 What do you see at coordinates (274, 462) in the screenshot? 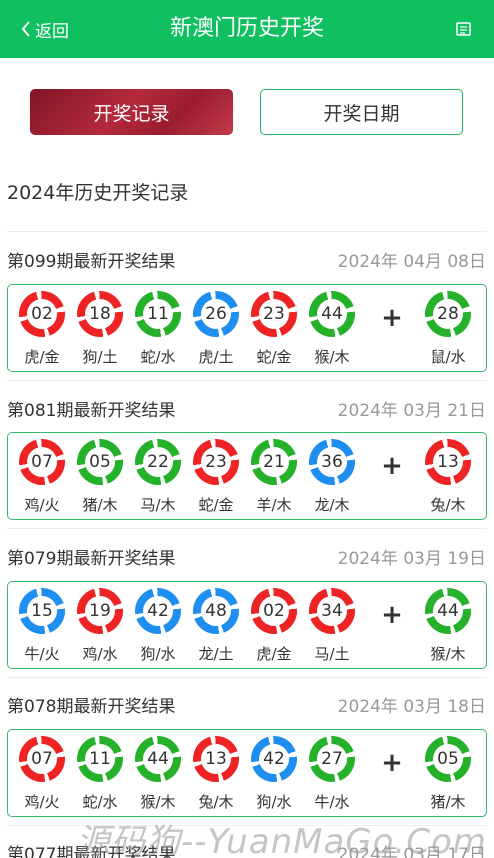
I see `lottery-ball: 21` at bounding box center [274, 462].